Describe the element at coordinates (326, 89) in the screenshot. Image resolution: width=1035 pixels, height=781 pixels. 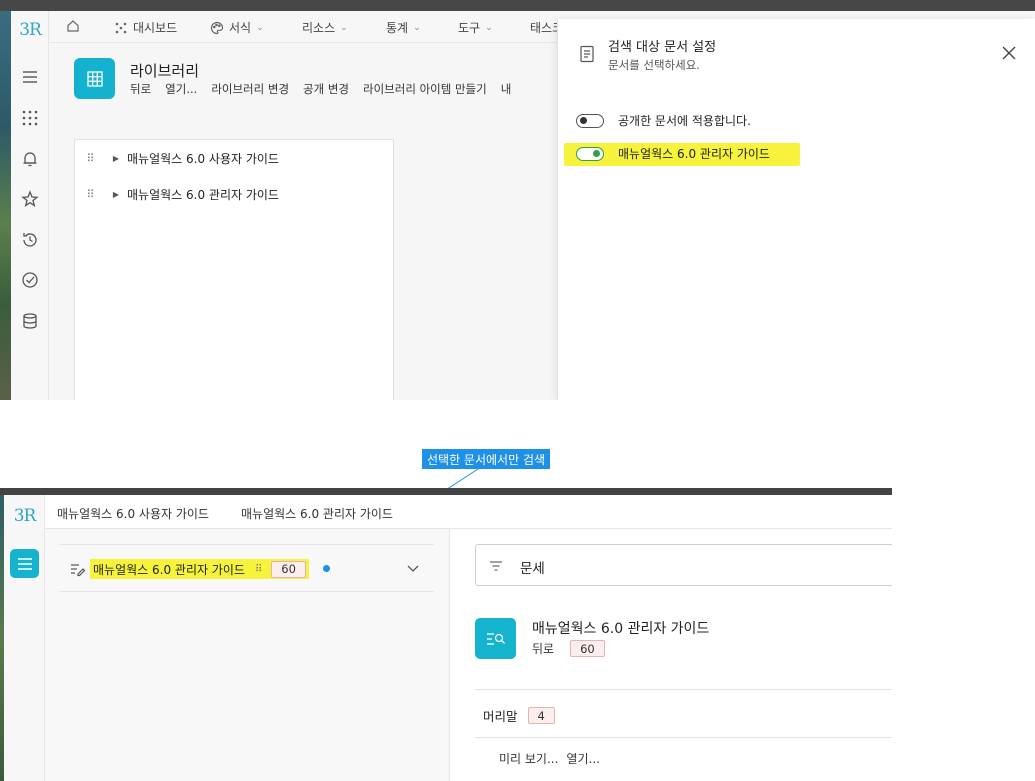
I see `change-public-link: 공개 변경` at that location.